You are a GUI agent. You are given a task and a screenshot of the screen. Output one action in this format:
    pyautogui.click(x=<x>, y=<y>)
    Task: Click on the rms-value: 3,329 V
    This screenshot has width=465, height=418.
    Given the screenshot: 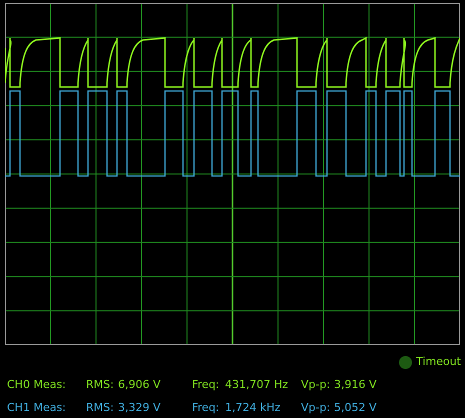 What is the action you would take?
    pyautogui.click(x=140, y=408)
    